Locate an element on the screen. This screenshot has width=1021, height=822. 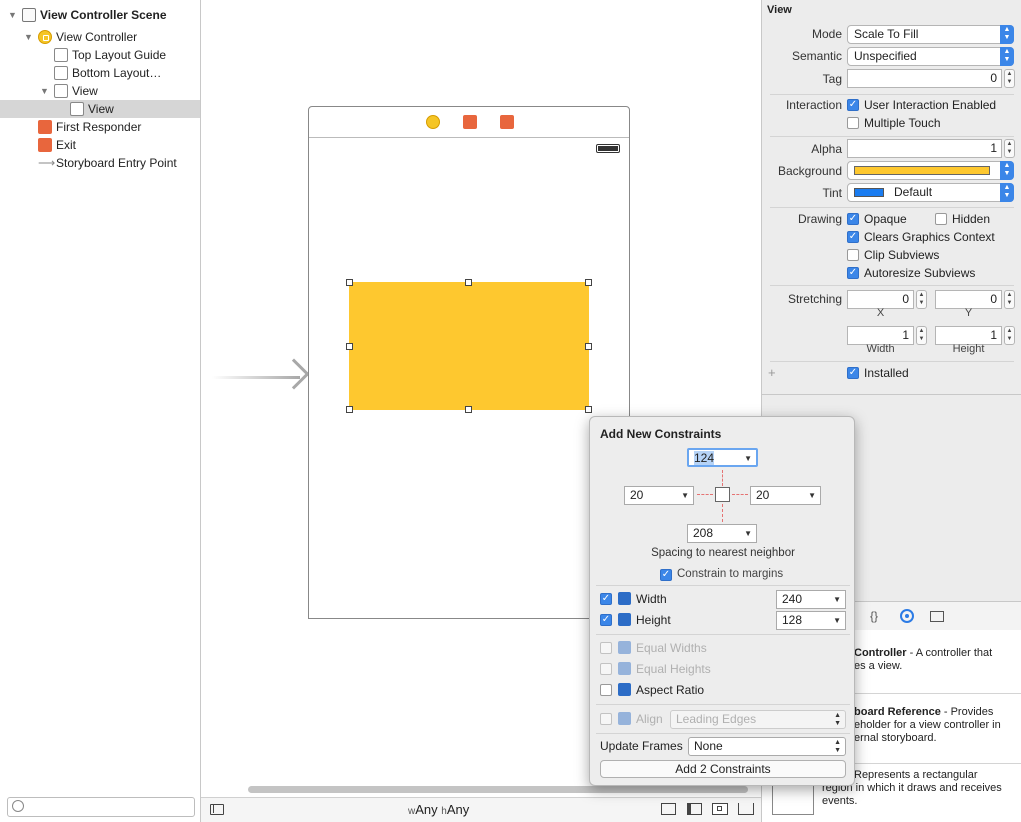
pin-icon is located at coordinates (720, 809).